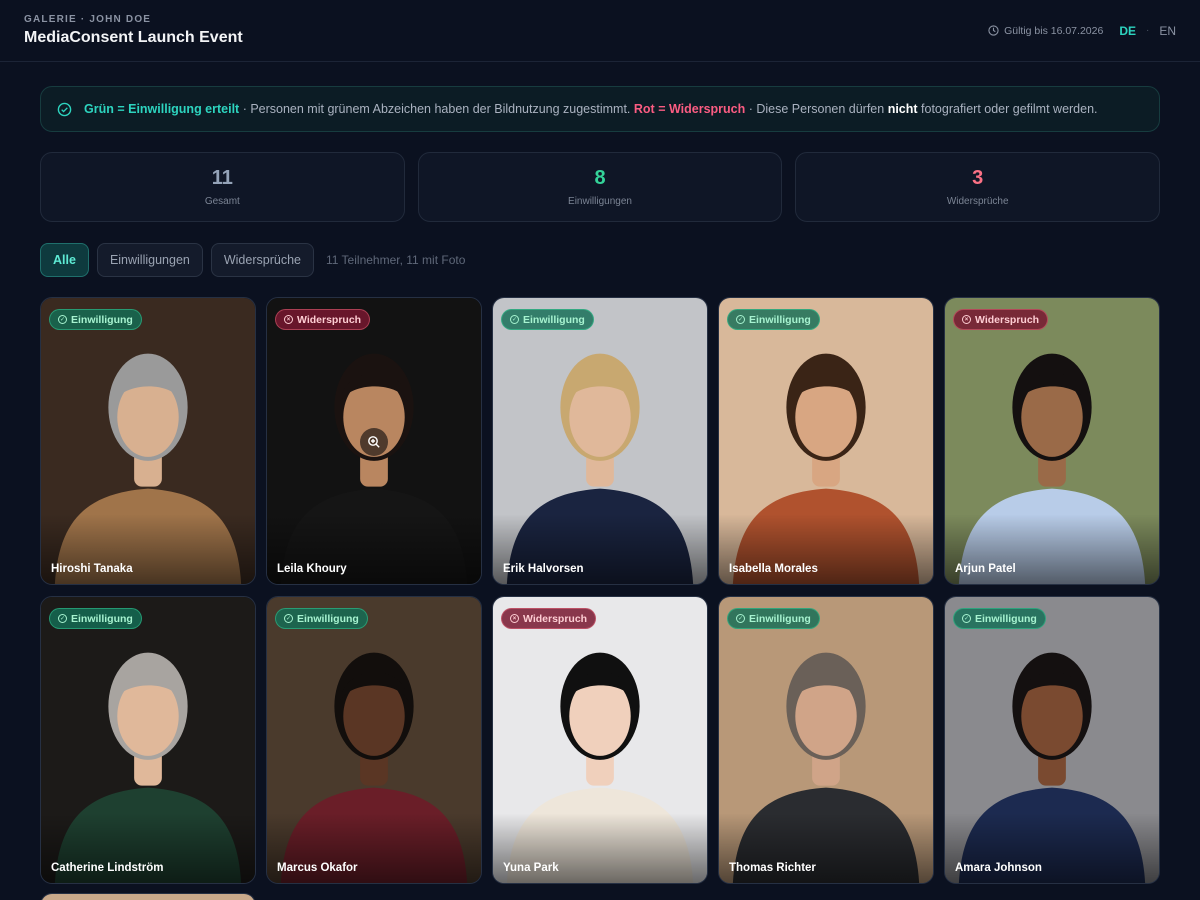  What do you see at coordinates (148, 441) in the screenshot?
I see `photo-card: ✓ Einwilligung Hiroshi Tanaka` at bounding box center [148, 441].